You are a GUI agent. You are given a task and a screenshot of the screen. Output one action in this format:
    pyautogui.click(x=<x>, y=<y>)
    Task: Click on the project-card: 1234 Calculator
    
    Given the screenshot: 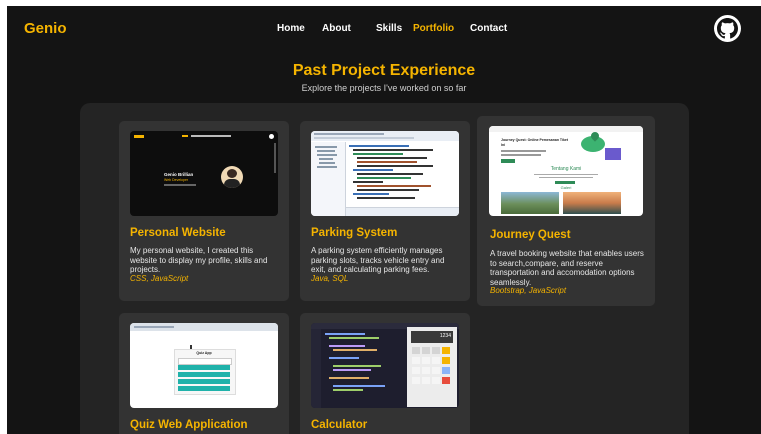 What is the action you would take?
    pyautogui.click(x=385, y=373)
    